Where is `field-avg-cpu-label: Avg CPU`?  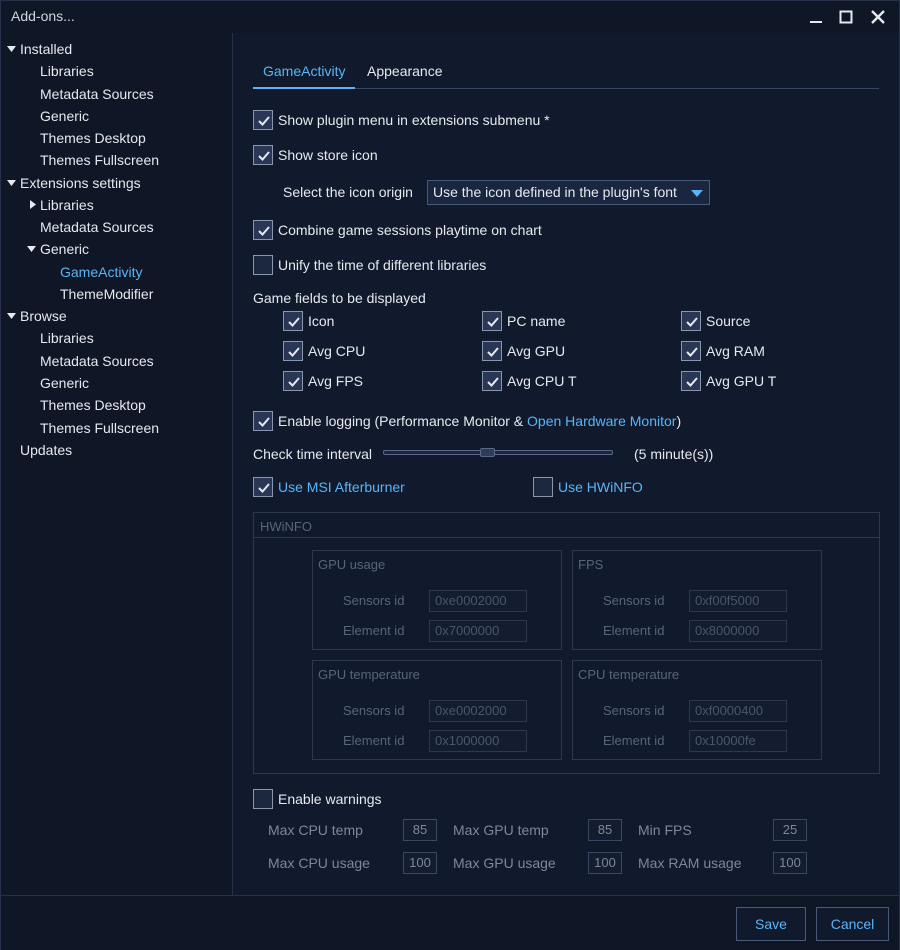 field-avg-cpu-label: Avg CPU is located at coordinates (337, 351).